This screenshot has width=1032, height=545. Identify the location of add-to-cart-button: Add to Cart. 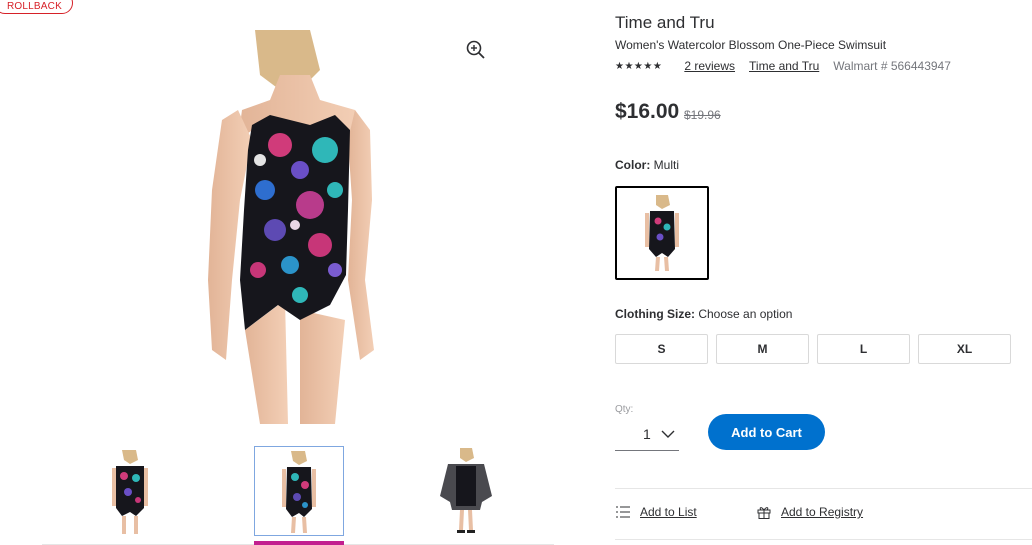
(766, 432).